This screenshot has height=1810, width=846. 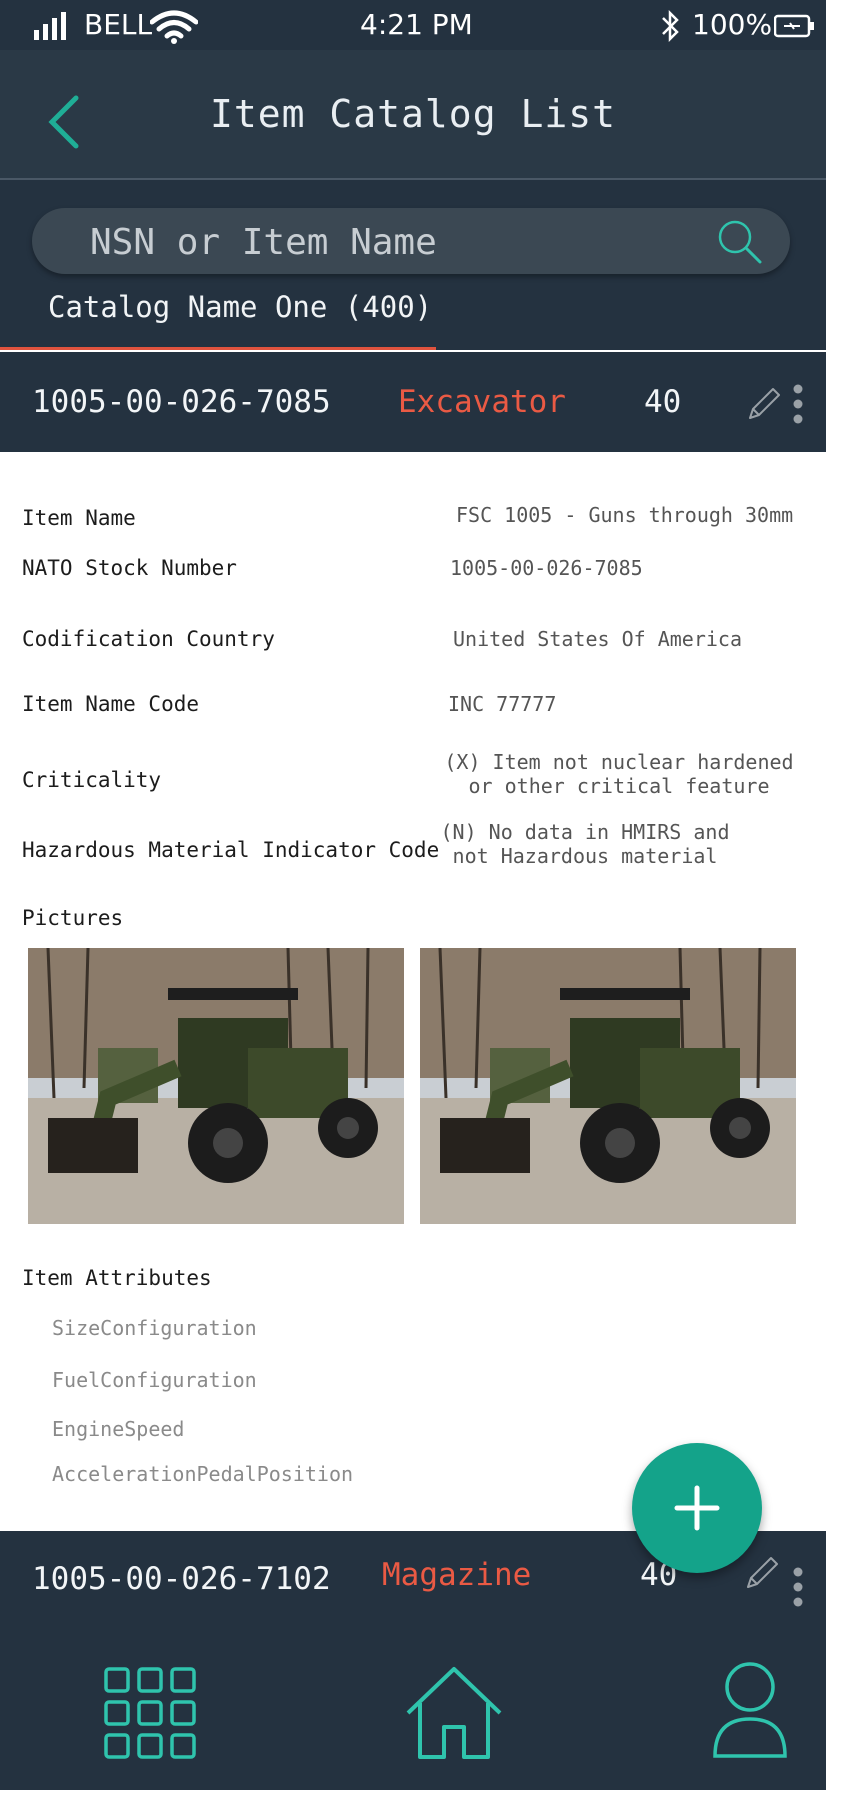 I want to click on pencil-icon, so click(x=764, y=404).